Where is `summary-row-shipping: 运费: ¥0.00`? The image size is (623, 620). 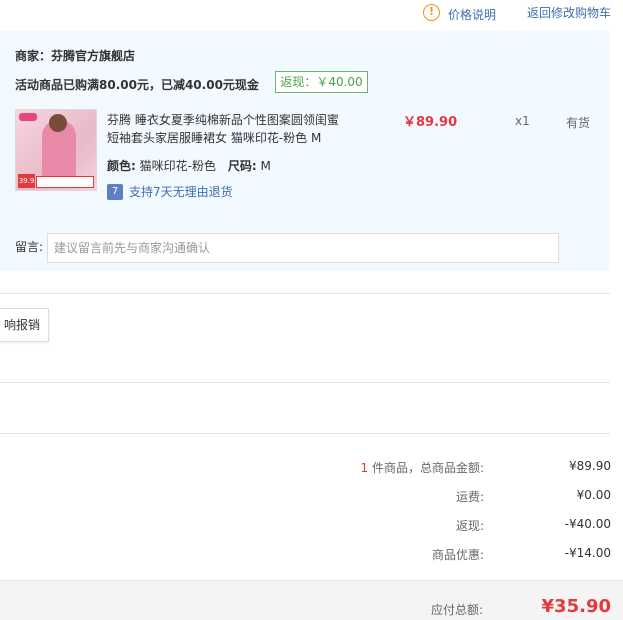 summary-row-shipping: 运费: ¥0.00 is located at coordinates (311, 498).